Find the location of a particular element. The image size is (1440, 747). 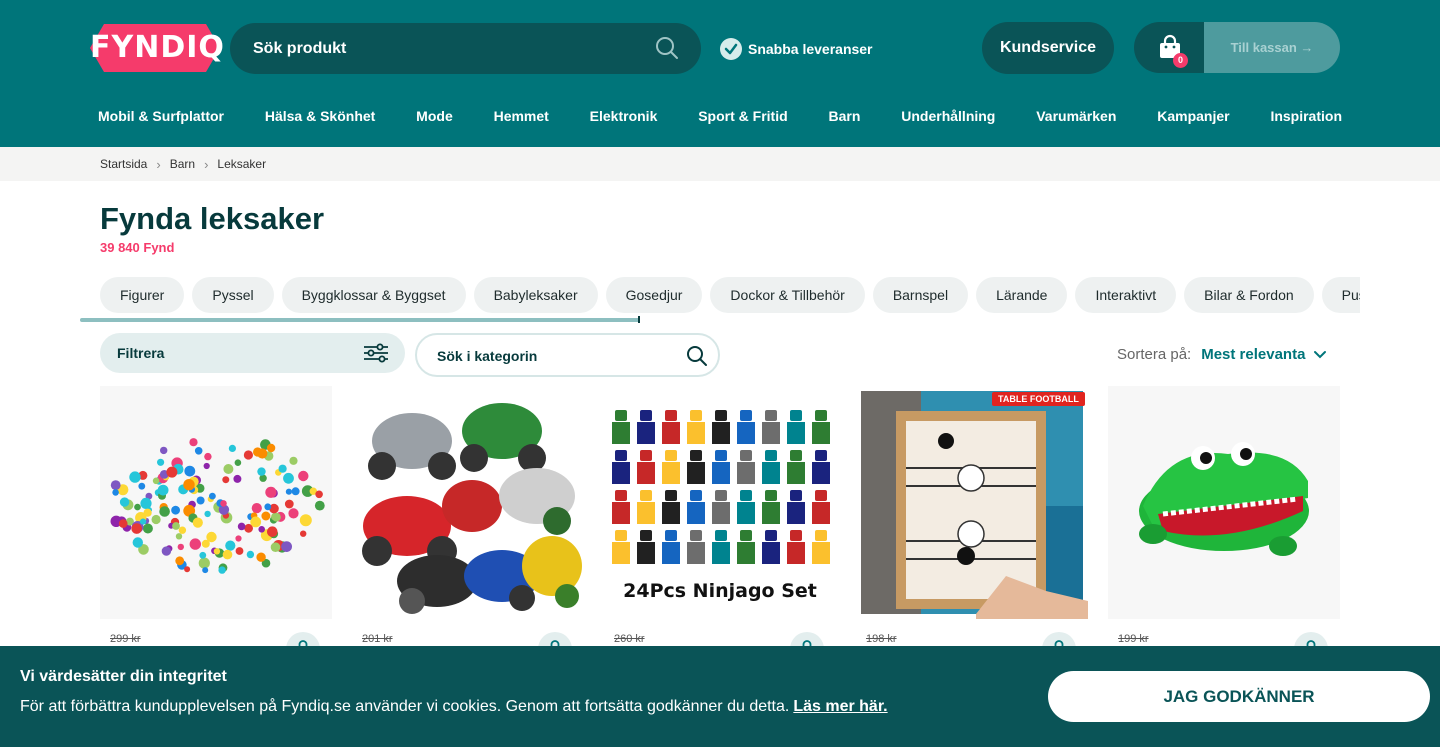

fyndiq-logo: FYNDIQ is located at coordinates (157, 48).